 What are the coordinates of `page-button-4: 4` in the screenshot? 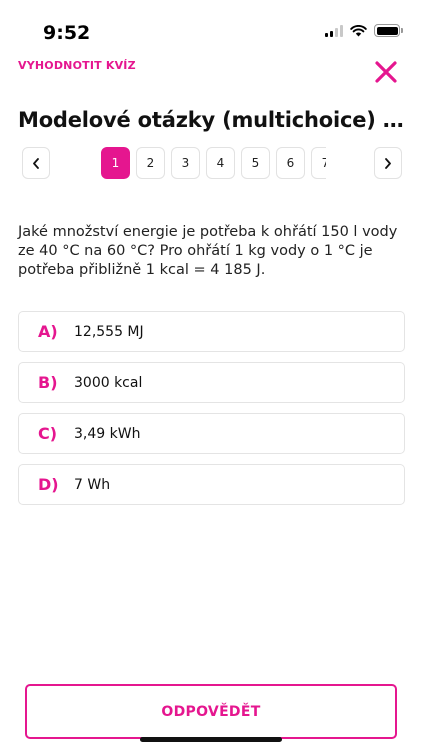 It's located at (220, 163).